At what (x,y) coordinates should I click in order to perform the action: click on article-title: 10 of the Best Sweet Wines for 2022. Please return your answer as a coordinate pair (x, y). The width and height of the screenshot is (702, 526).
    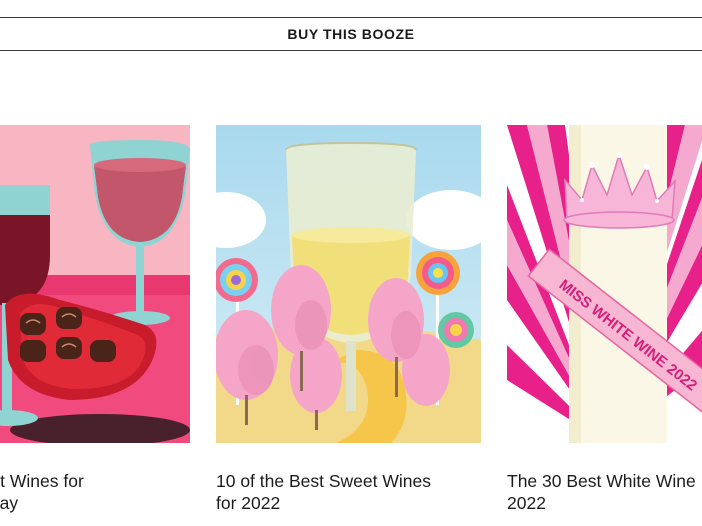
    Looking at the image, I should click on (351, 492).